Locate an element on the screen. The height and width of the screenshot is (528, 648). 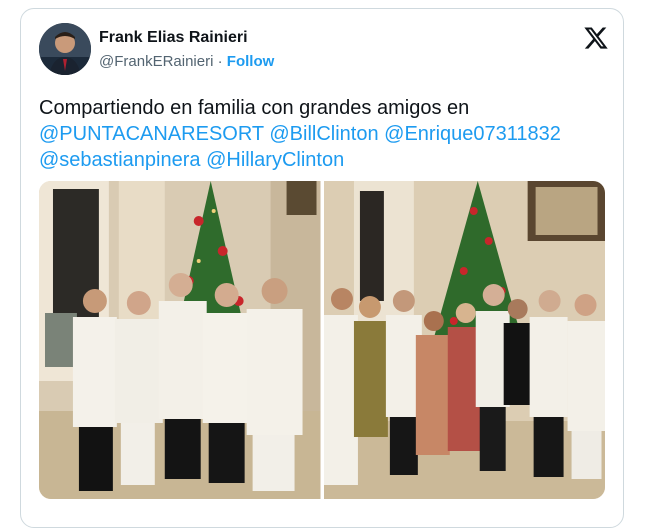
mention-enrique: @Enrique07311832 is located at coordinates (472, 134).